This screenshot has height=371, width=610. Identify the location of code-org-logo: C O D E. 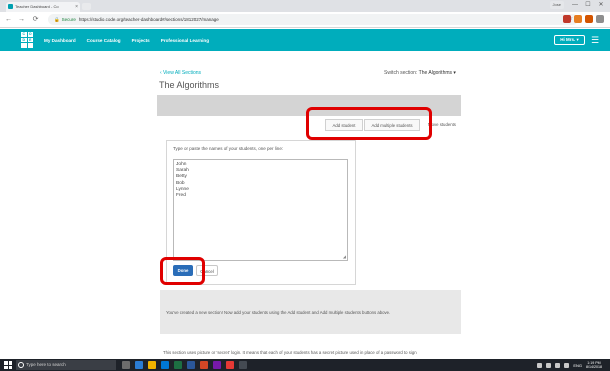
(27, 40).